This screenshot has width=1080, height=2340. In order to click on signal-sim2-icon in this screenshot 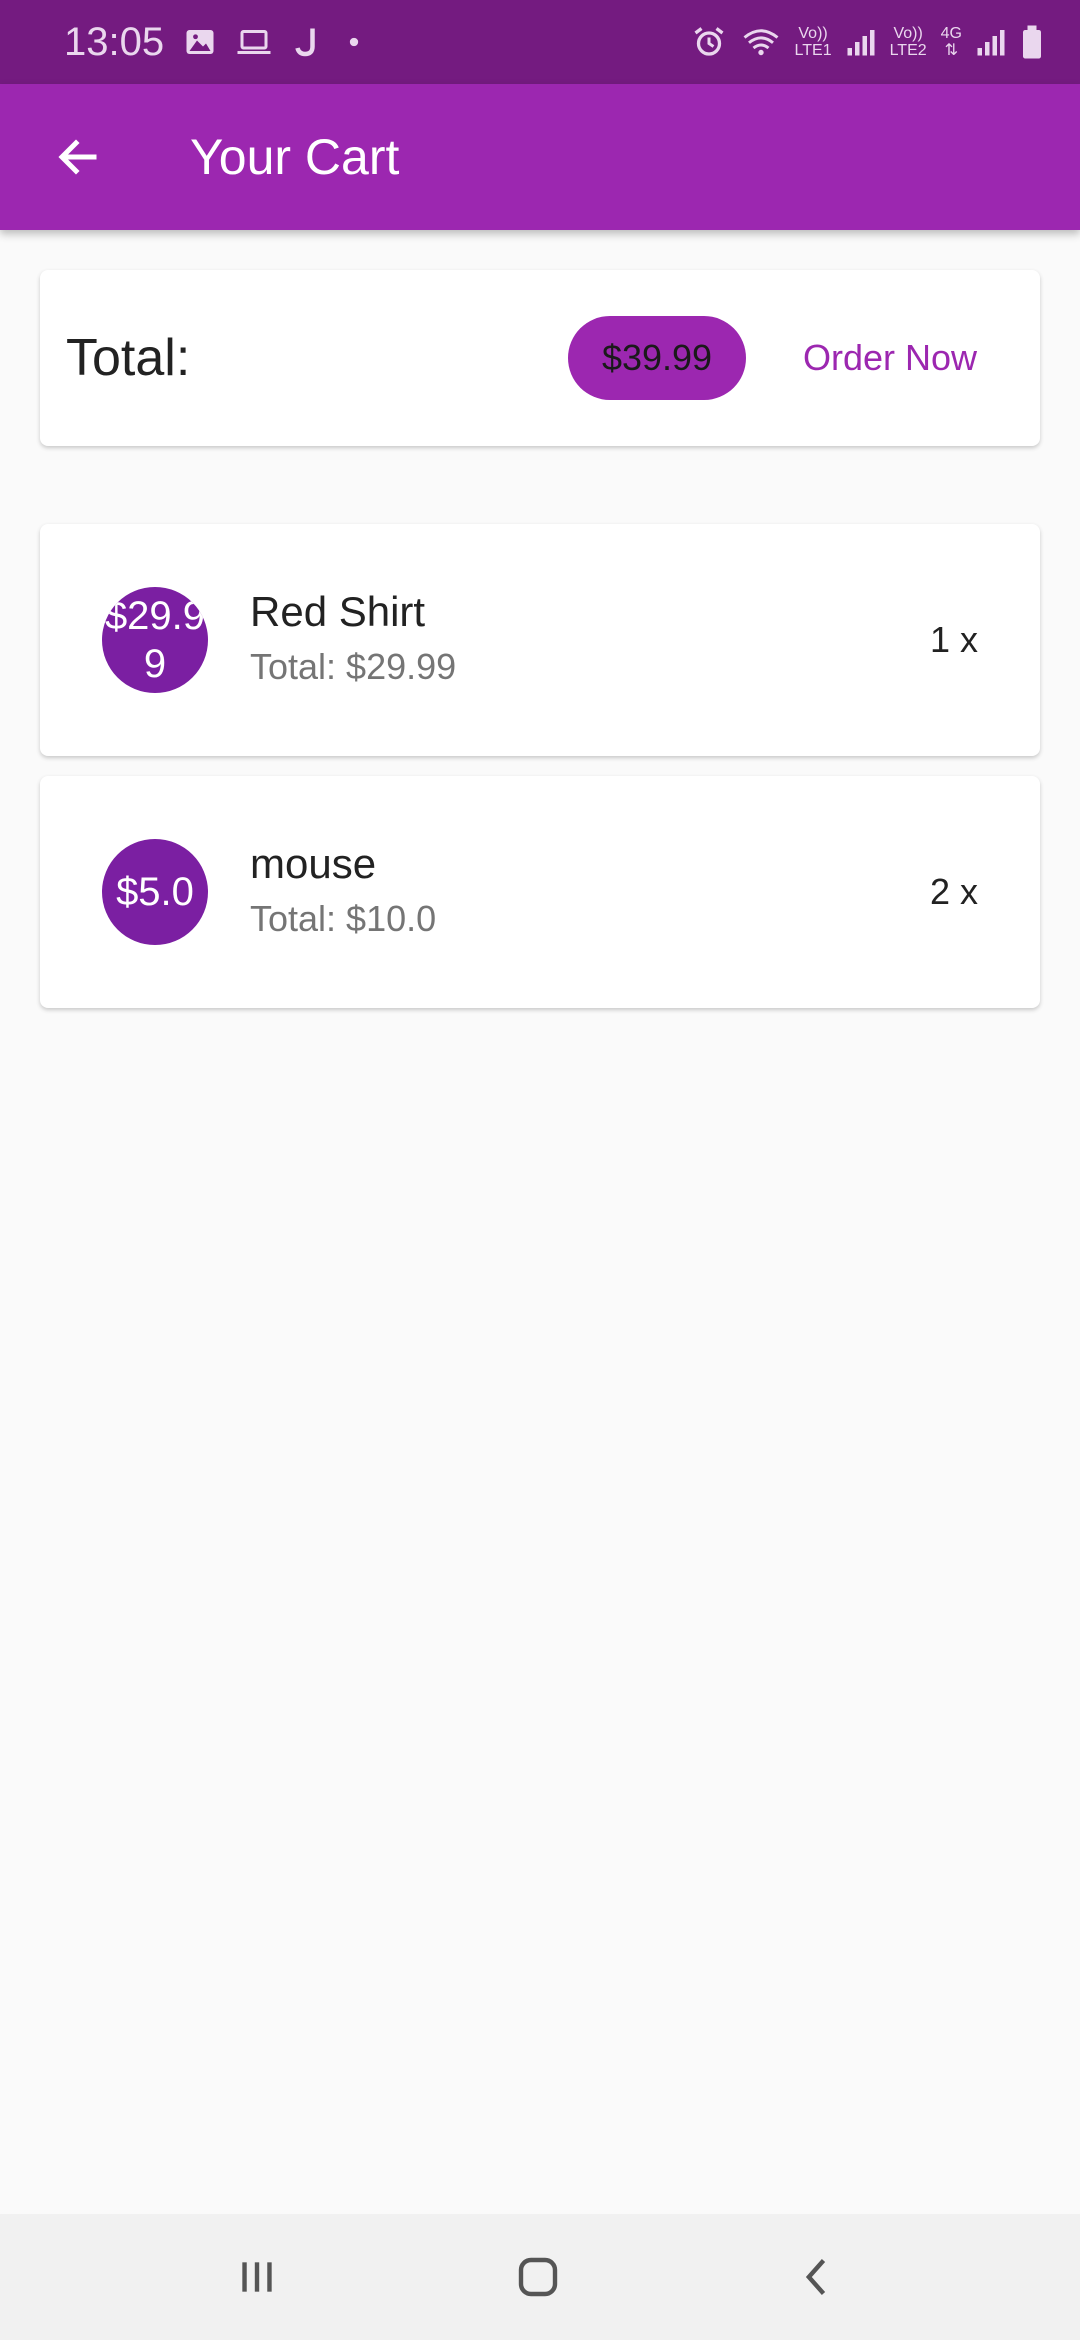, I will do `click(991, 43)`.